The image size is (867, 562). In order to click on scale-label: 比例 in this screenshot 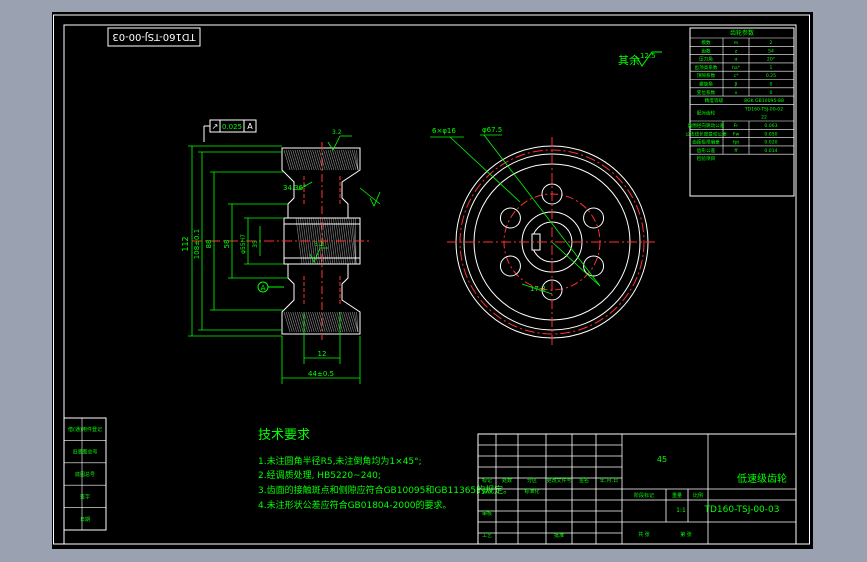, I will do `click(698, 495)`.